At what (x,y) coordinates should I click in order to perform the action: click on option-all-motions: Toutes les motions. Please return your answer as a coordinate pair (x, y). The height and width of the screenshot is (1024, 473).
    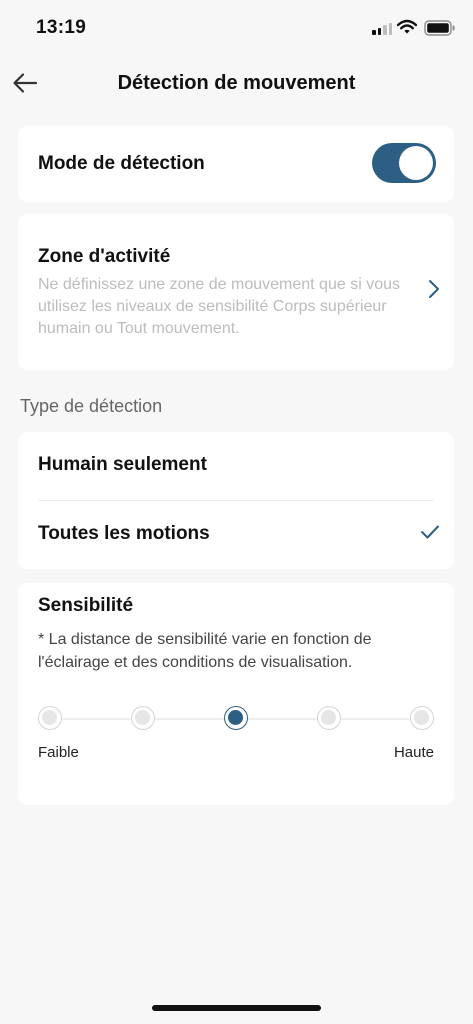
    Looking at the image, I should click on (236, 535).